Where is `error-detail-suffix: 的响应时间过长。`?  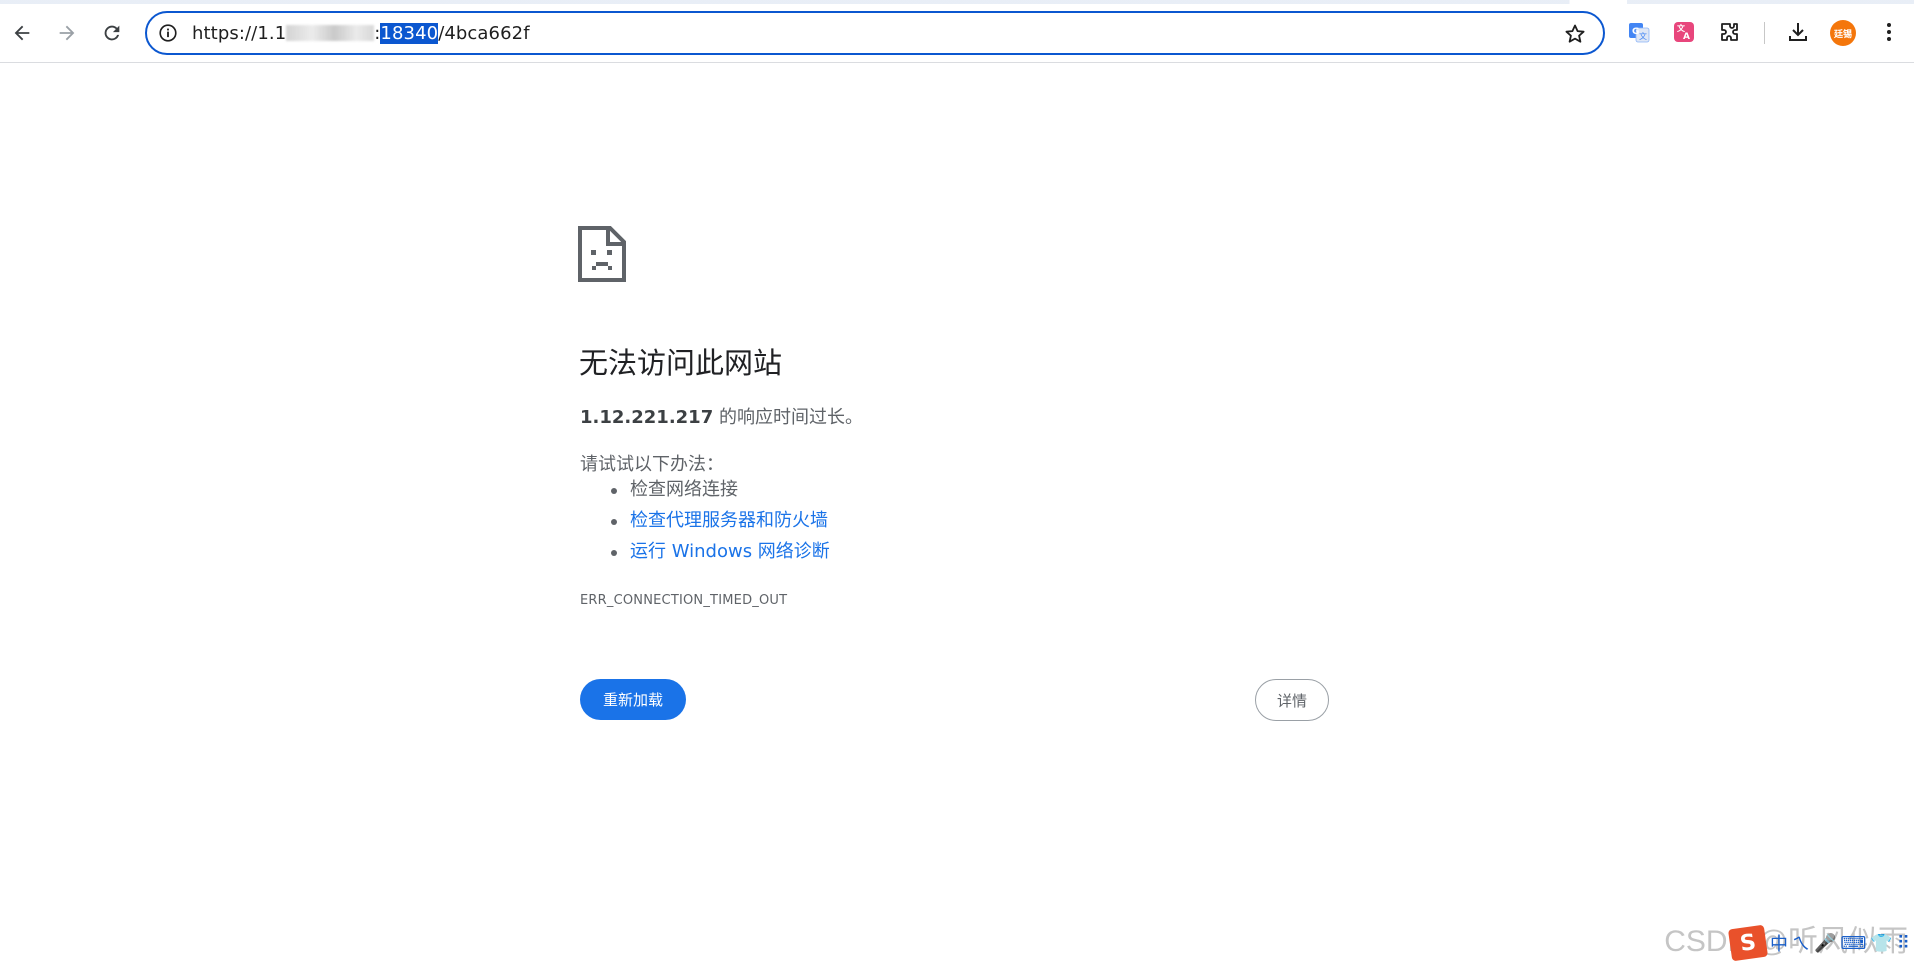 error-detail-suffix: 的响应时间过长。 is located at coordinates (788, 417).